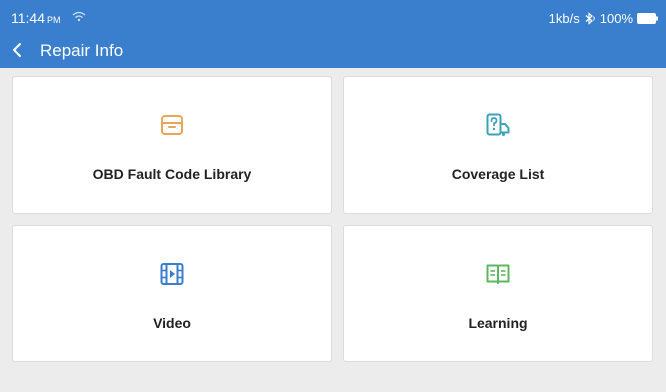 This screenshot has height=392, width=666. Describe the element at coordinates (172, 125) in the screenshot. I see `archive-box-icon` at that location.